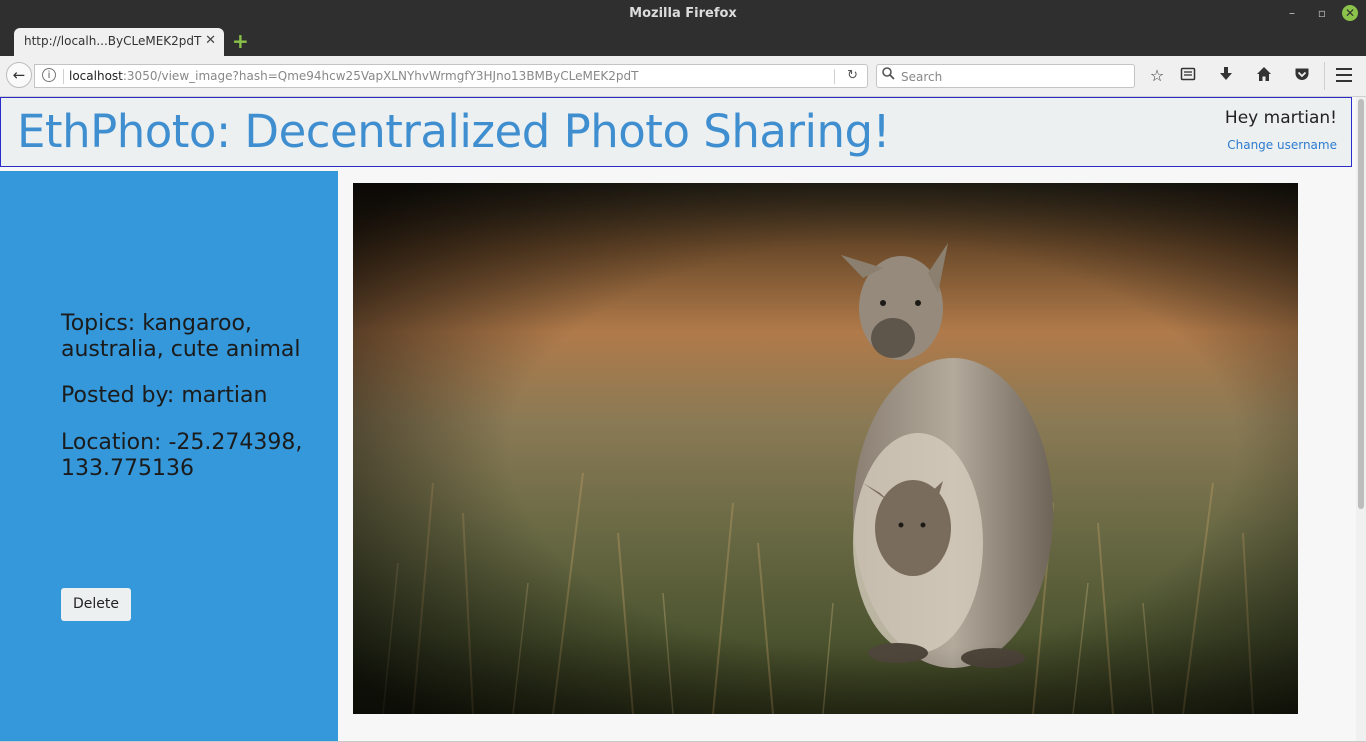 The width and height of the screenshot is (1366, 742). Describe the element at coordinates (49, 75) in the screenshot. I see `info-icon: i` at that location.